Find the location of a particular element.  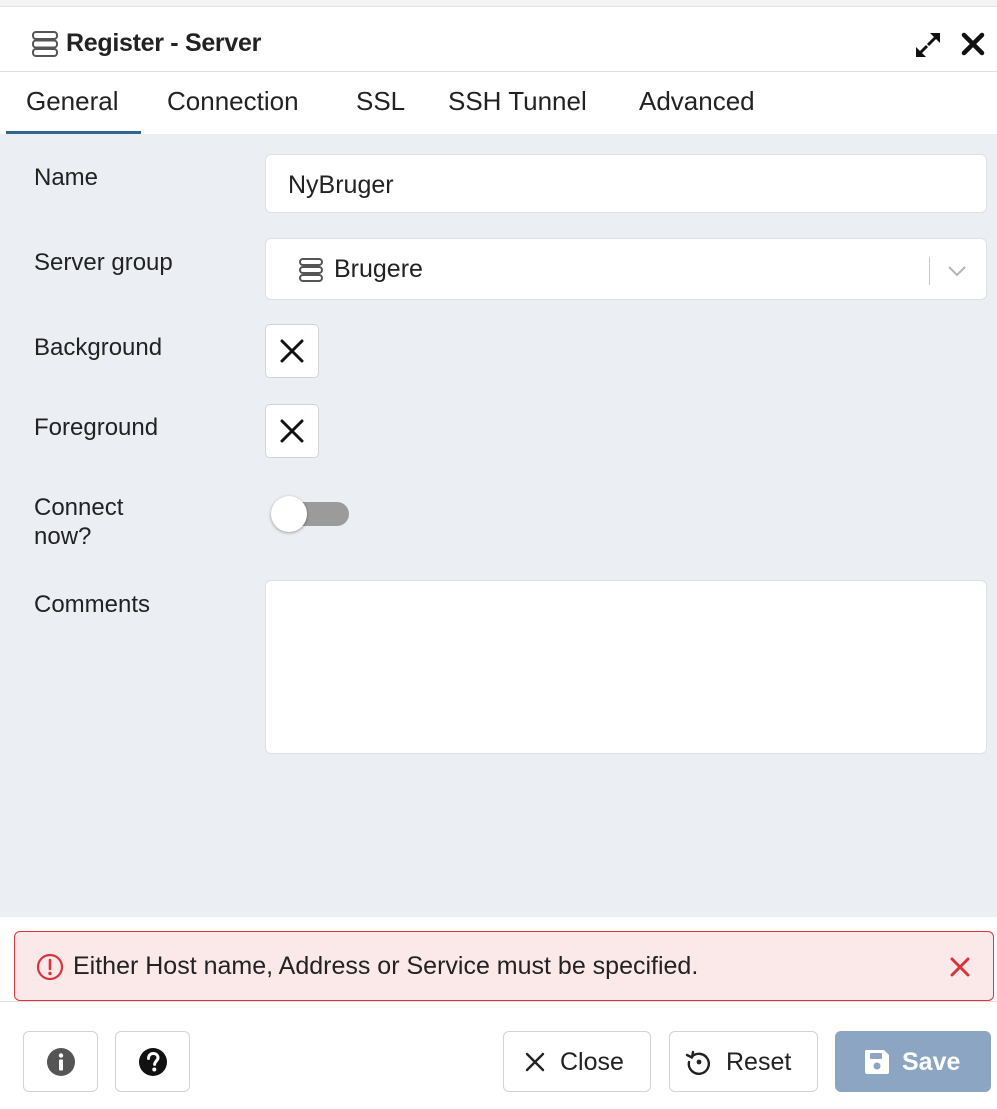

info-icon is located at coordinates (61, 1062).